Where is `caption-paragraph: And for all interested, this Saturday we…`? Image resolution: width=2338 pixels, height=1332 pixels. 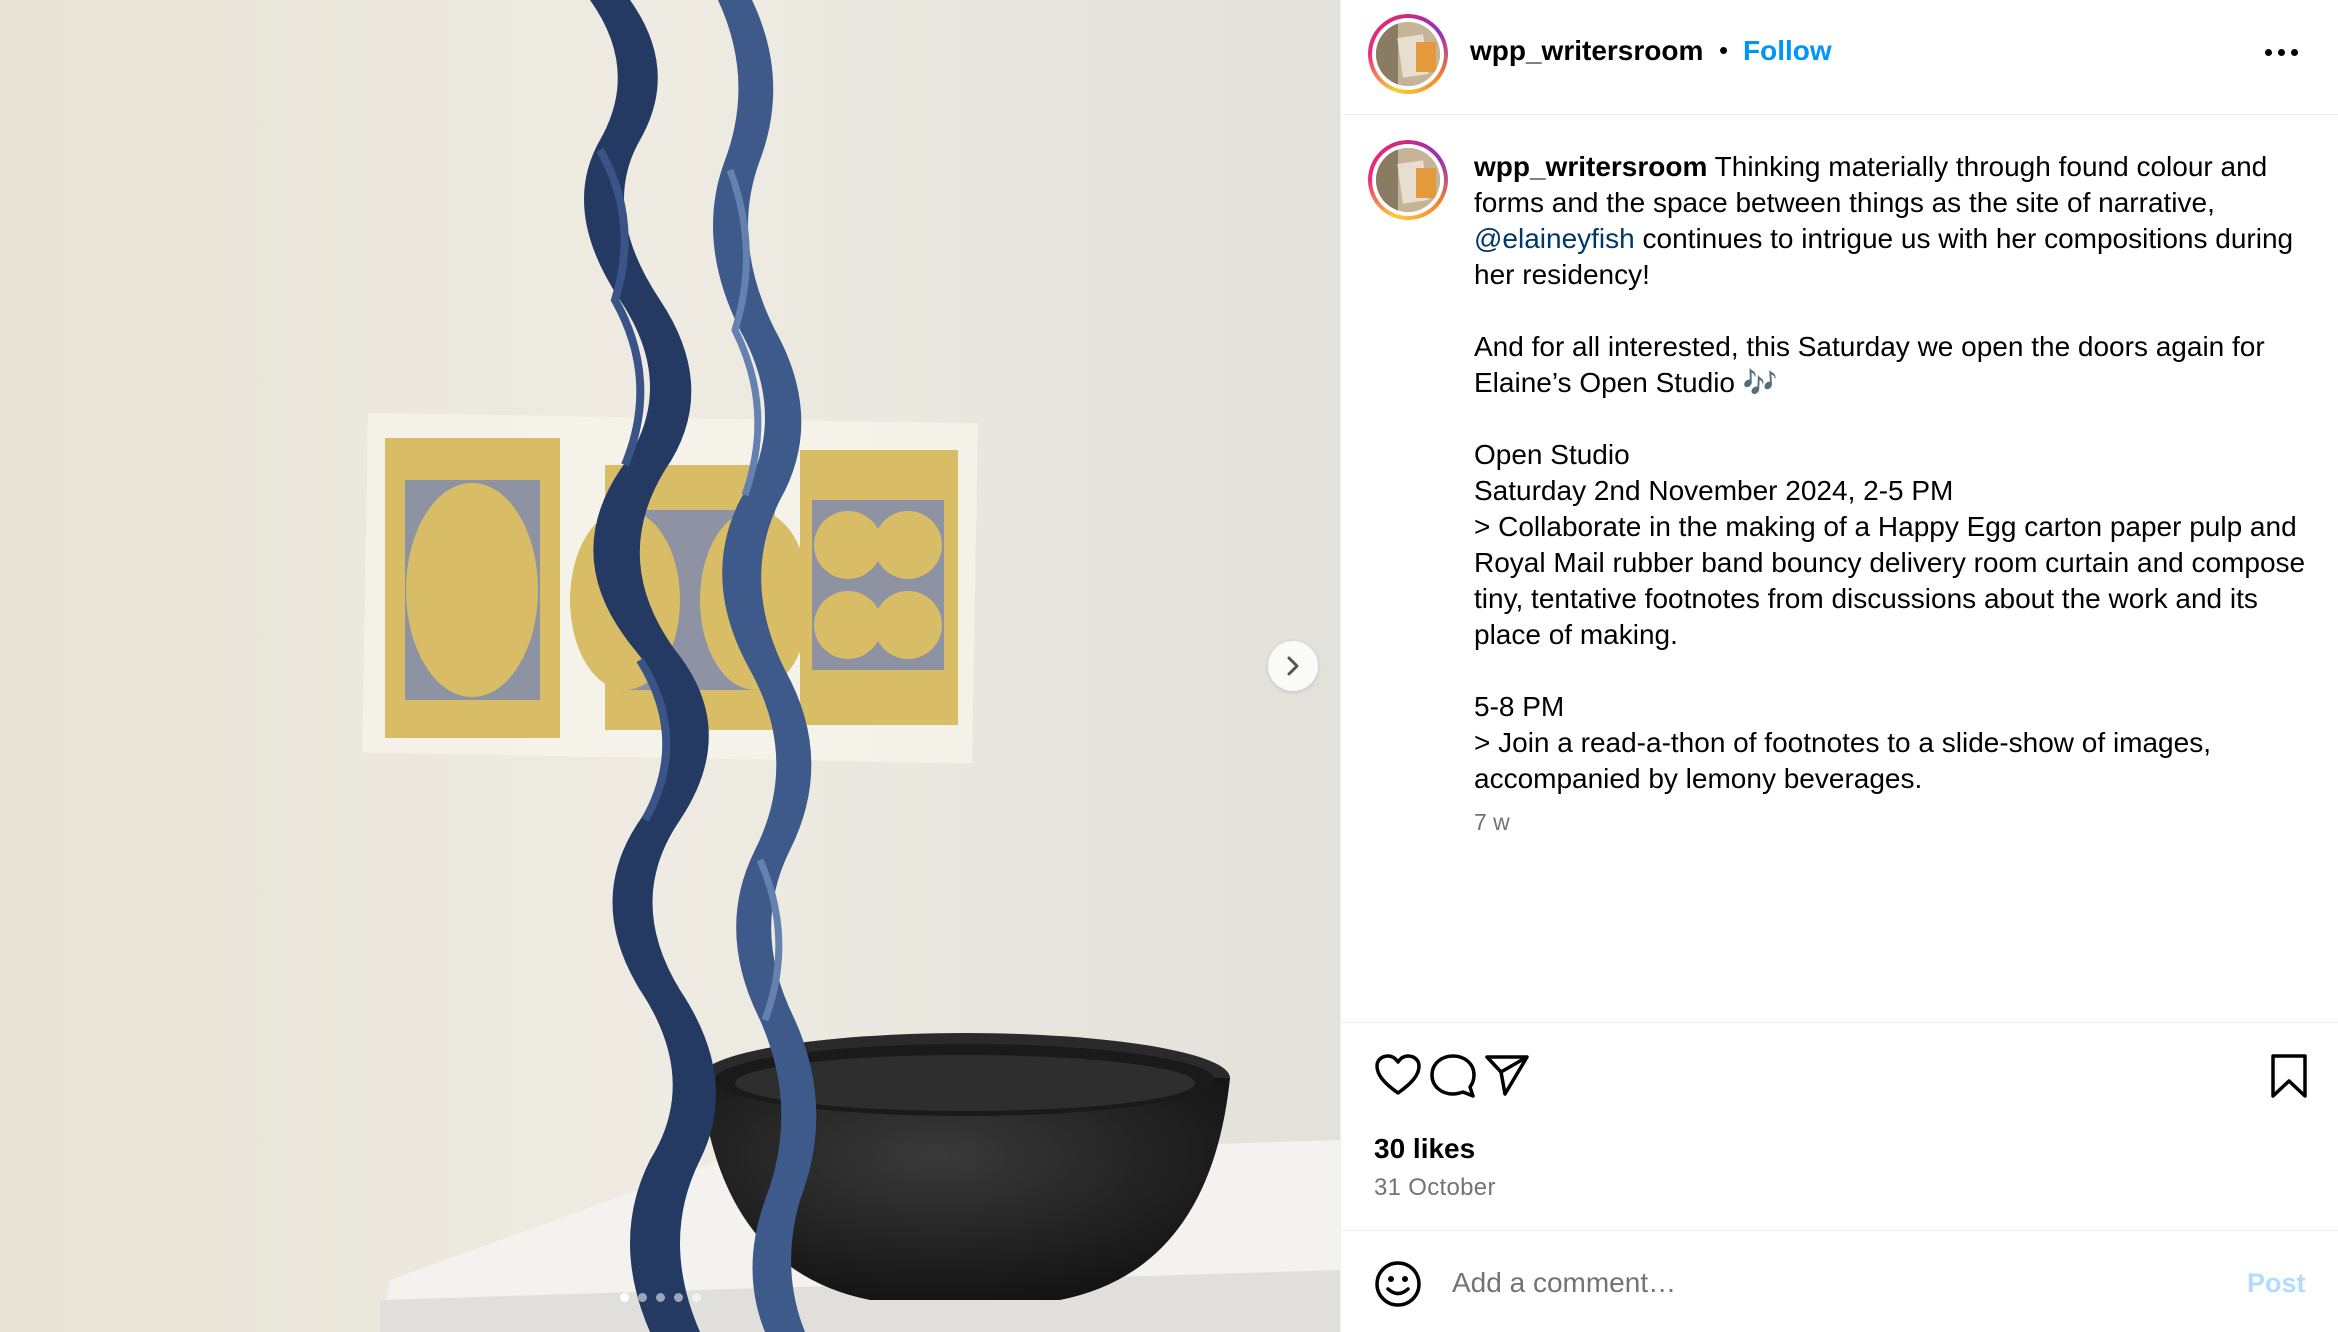
caption-paragraph: And for all interested, this Saturday we… is located at coordinates (1869, 364).